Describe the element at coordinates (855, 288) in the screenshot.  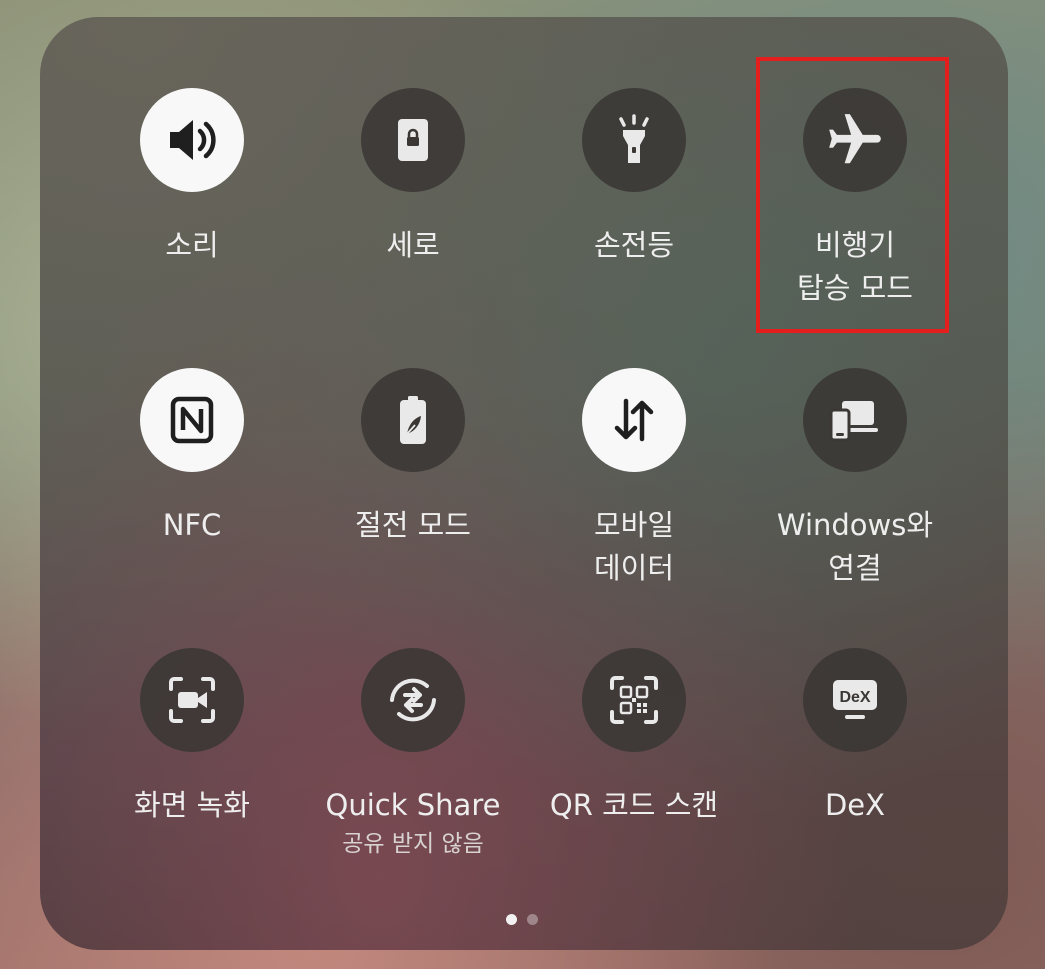
I see `airplane-mode-label-line2: 탑승 모드` at that location.